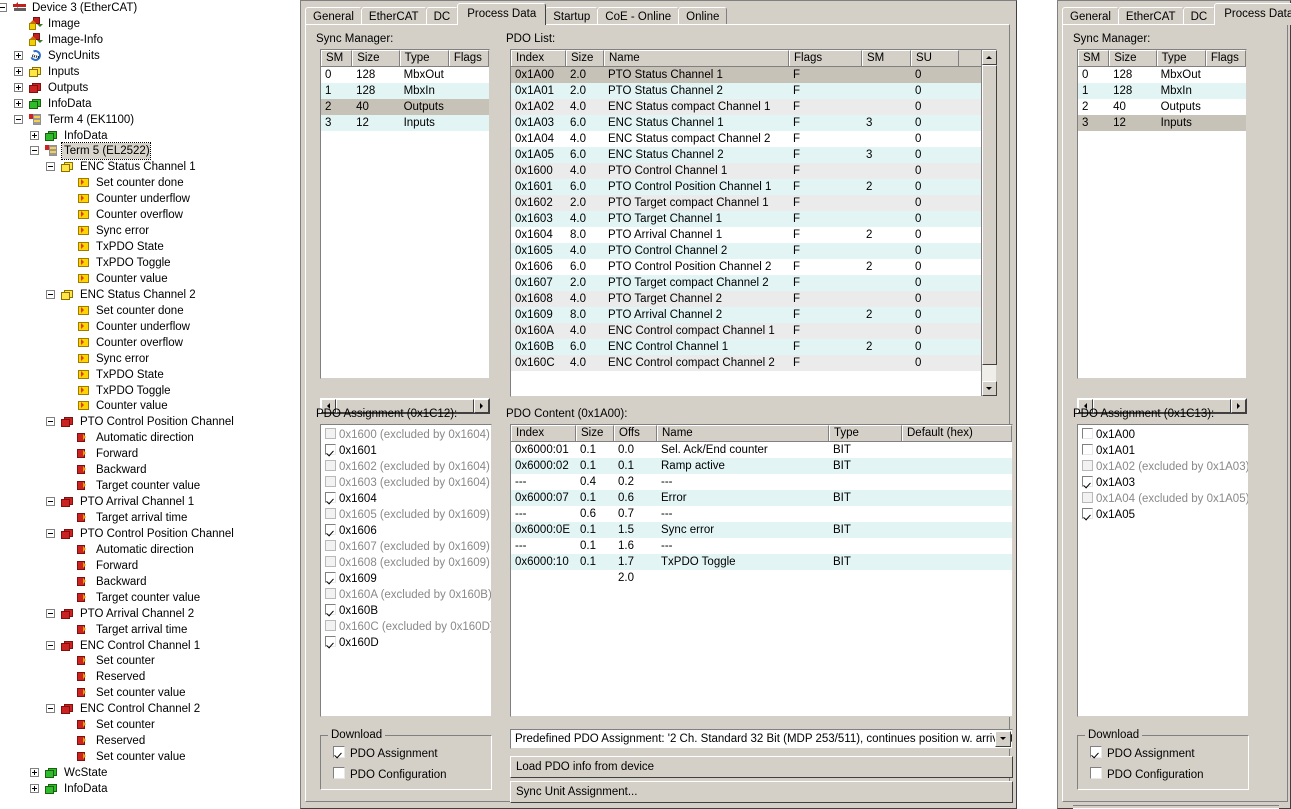 The height and width of the screenshot is (809, 1291). I want to click on tree-item: PTO Control Position Channel, so click(147, 422).